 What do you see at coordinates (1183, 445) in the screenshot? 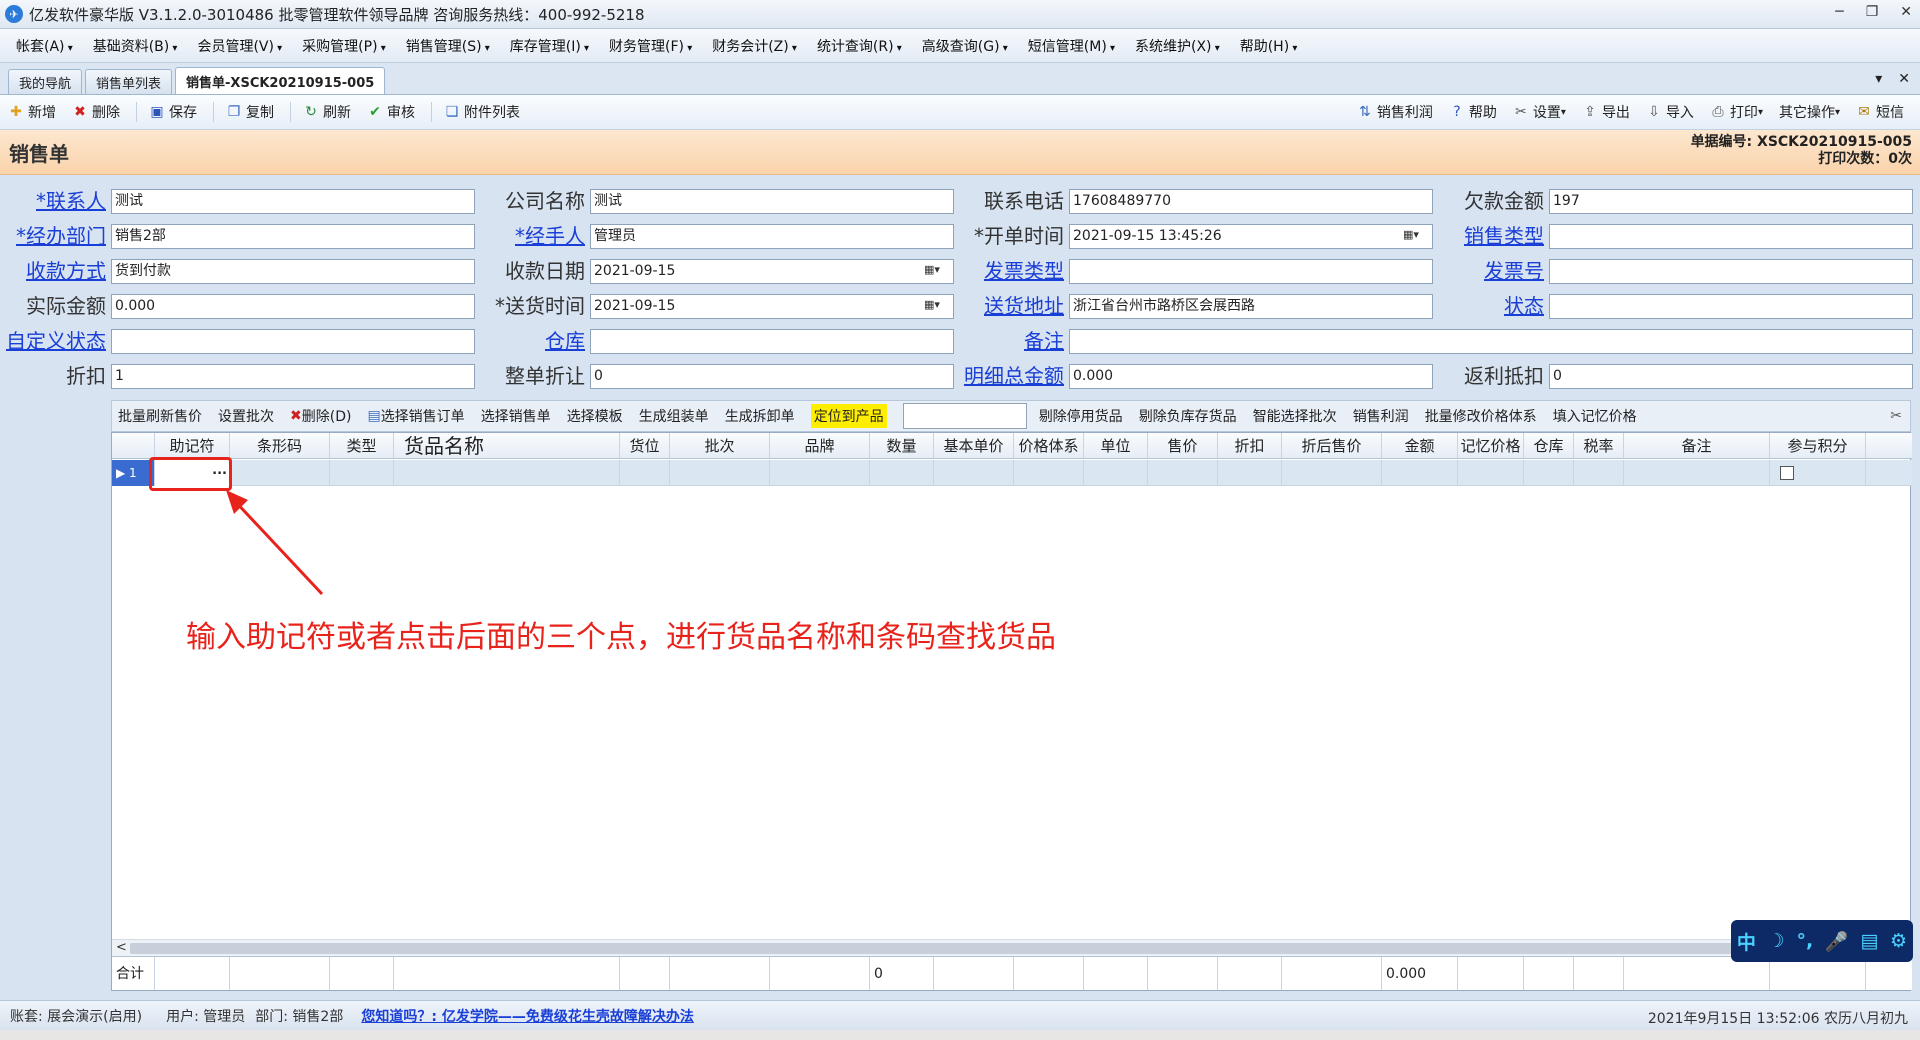
I see `column-header-12: 售价` at bounding box center [1183, 445].